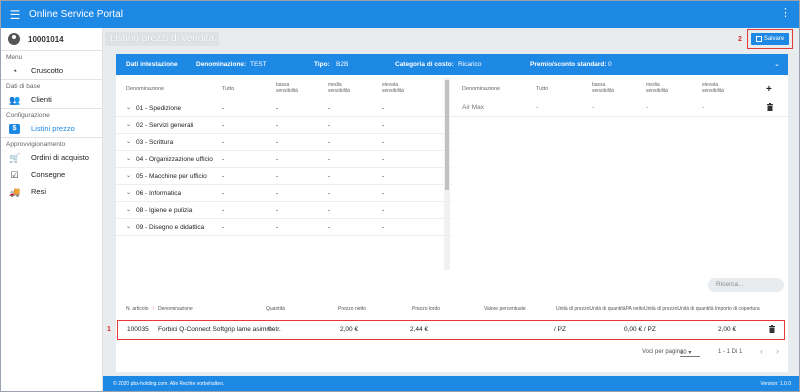  Describe the element at coordinates (352, 309) in the screenshot. I see `col-header-net-price: Prezzo netto` at that location.